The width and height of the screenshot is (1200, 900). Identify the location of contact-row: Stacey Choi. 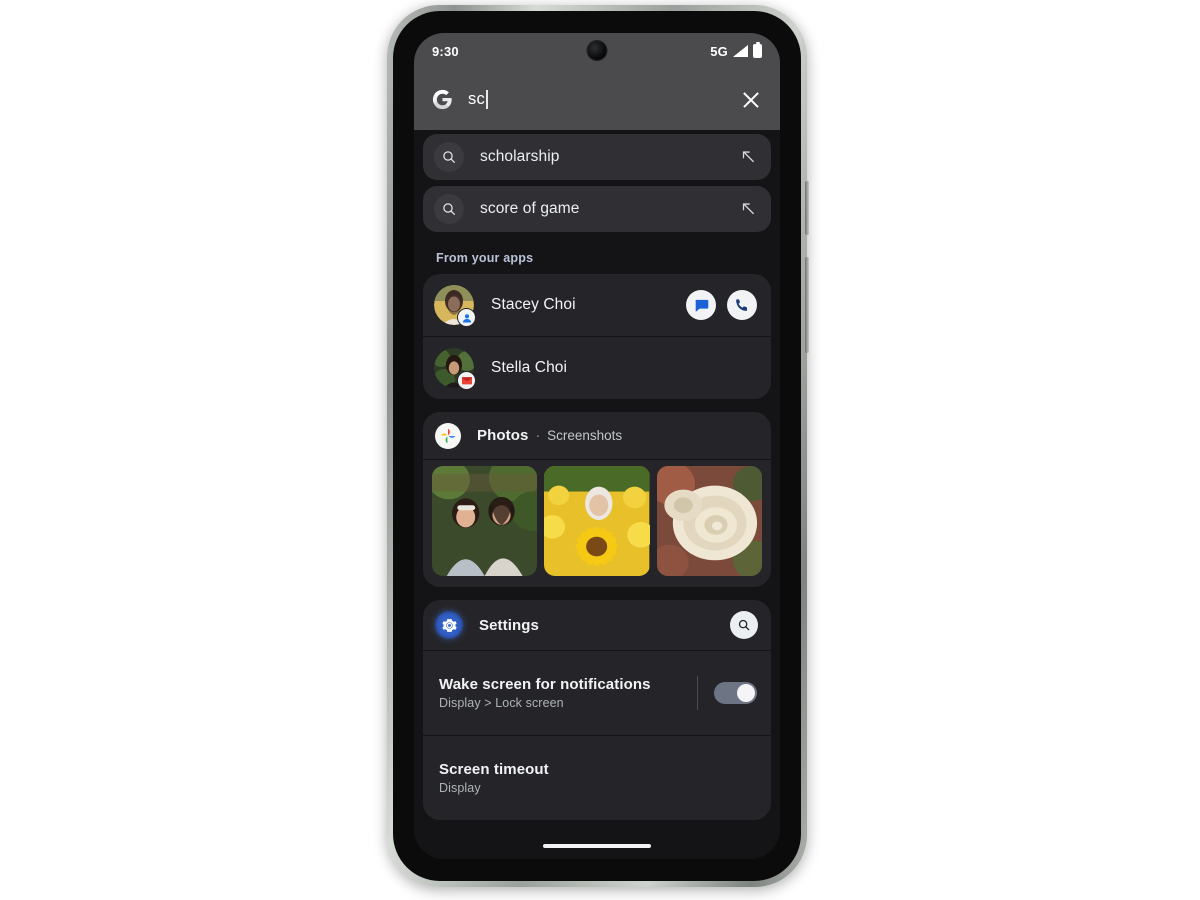
(597, 305).